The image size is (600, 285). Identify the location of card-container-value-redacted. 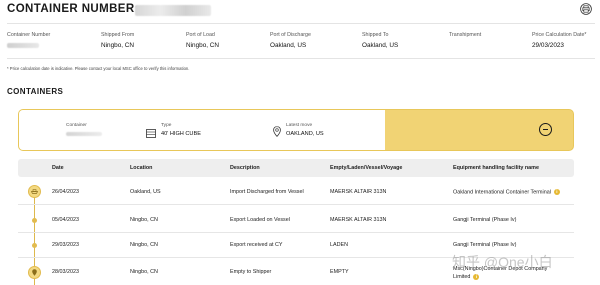
(84, 134).